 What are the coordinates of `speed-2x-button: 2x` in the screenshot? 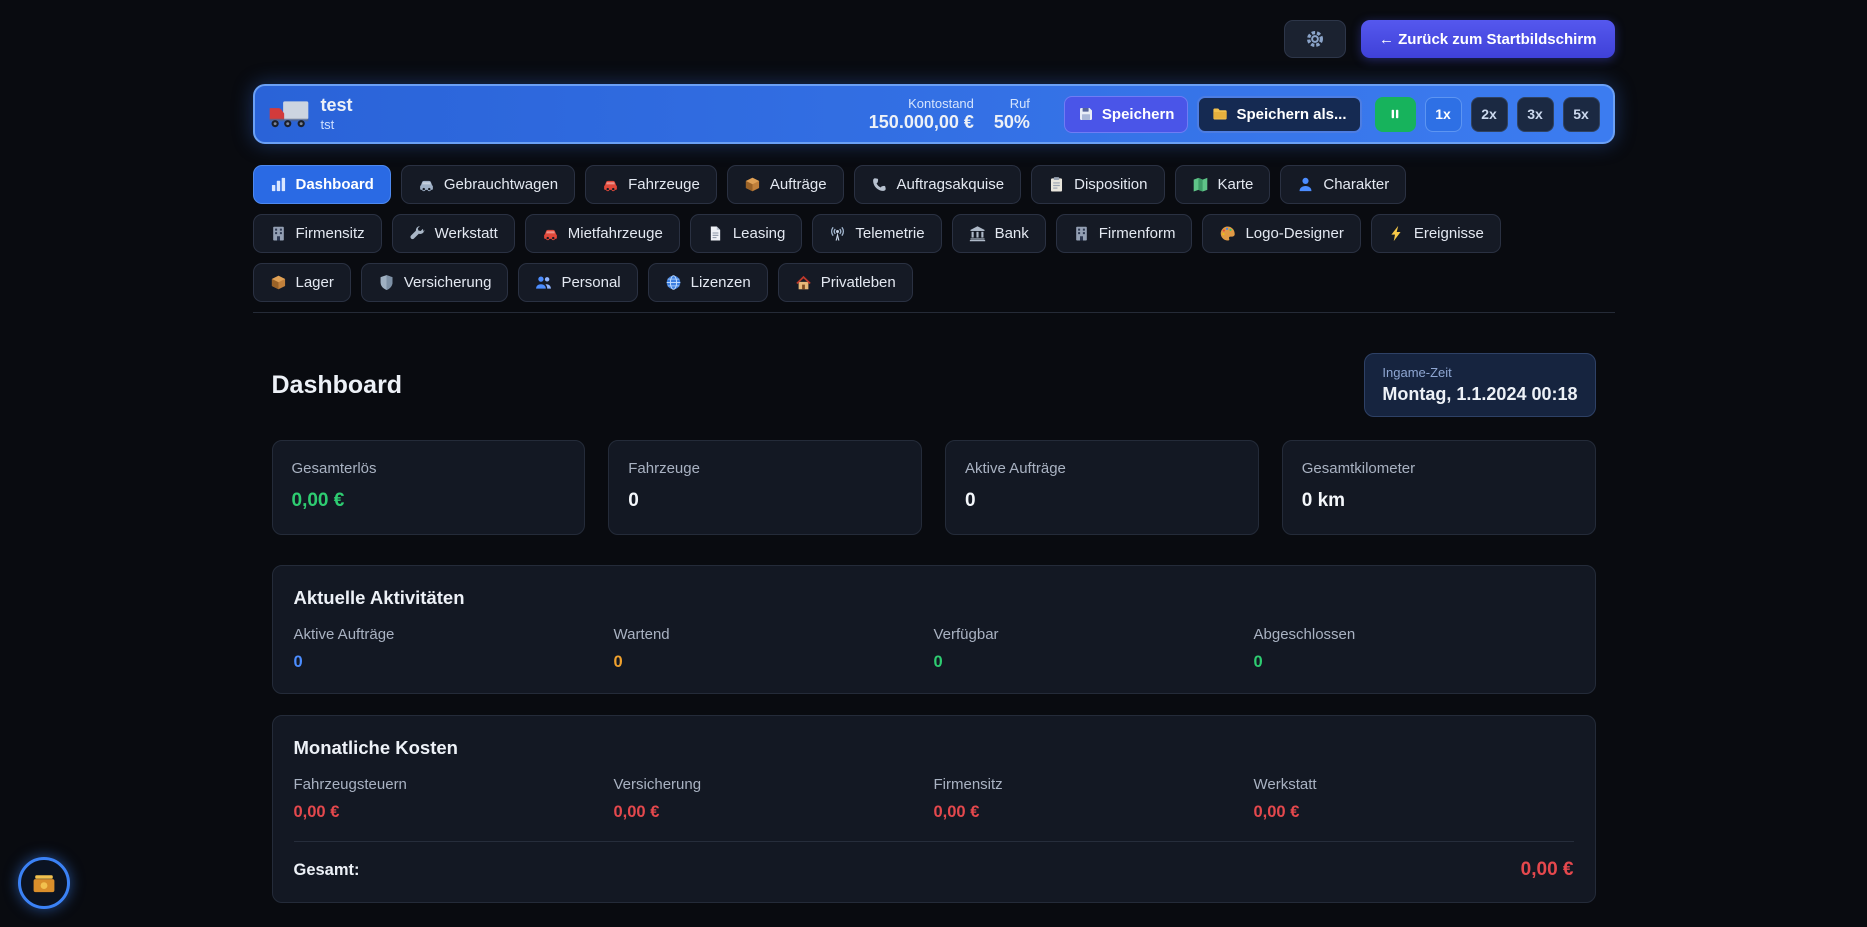 It's located at (1489, 114).